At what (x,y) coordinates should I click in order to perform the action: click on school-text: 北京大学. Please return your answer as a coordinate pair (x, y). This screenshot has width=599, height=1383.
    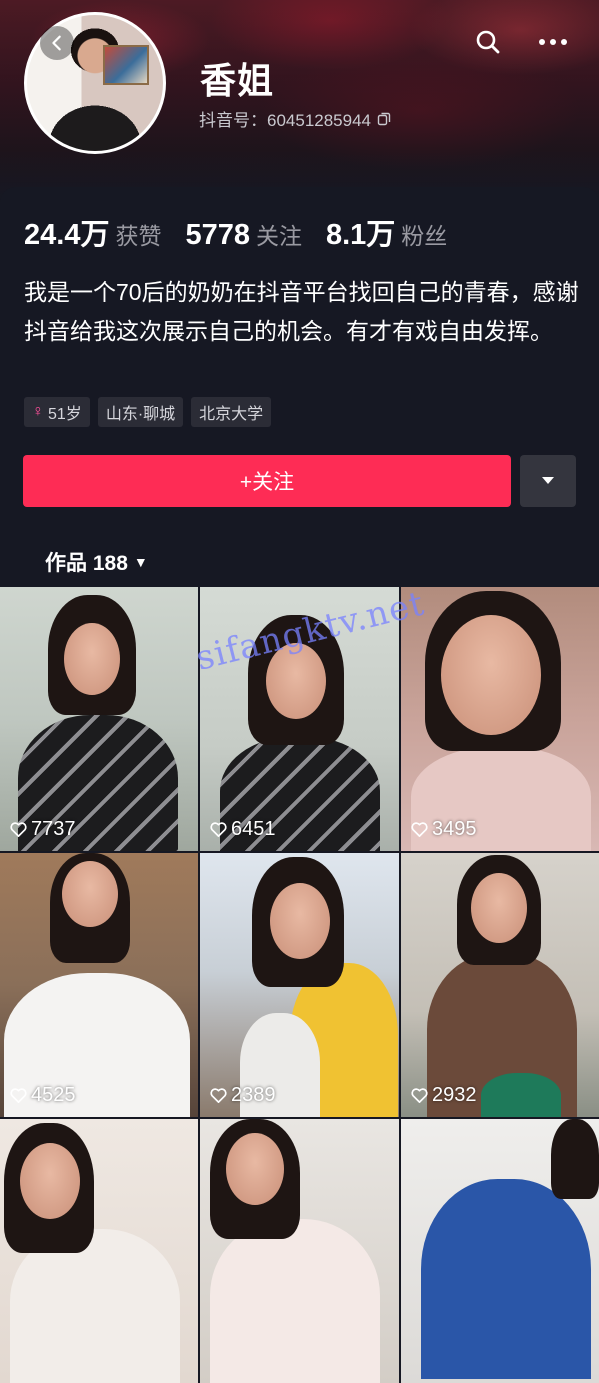
    Looking at the image, I should click on (231, 414).